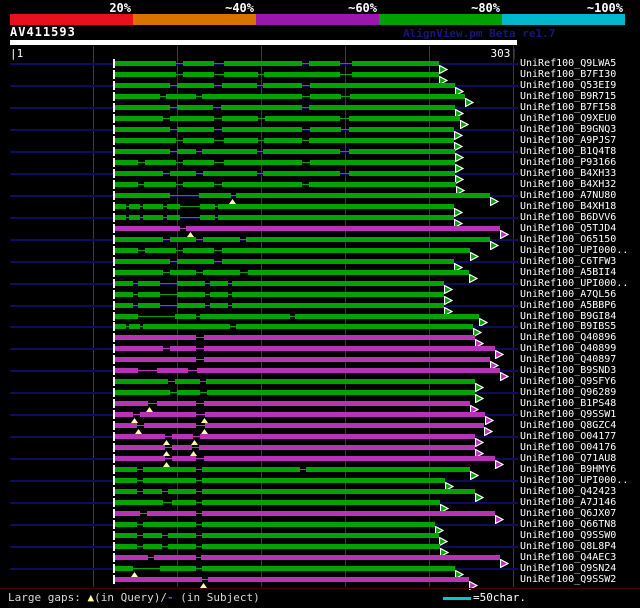  What do you see at coordinates (568, 305) in the screenshot?
I see `row-label: UniRef100_A5BBP6` at bounding box center [568, 305].